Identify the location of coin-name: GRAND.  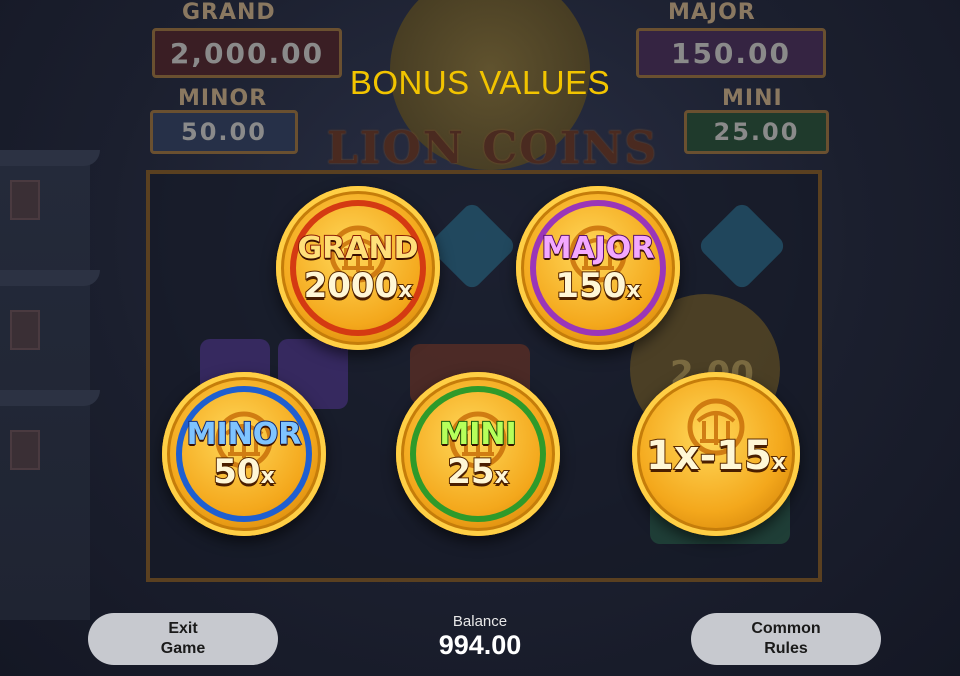
(358, 248).